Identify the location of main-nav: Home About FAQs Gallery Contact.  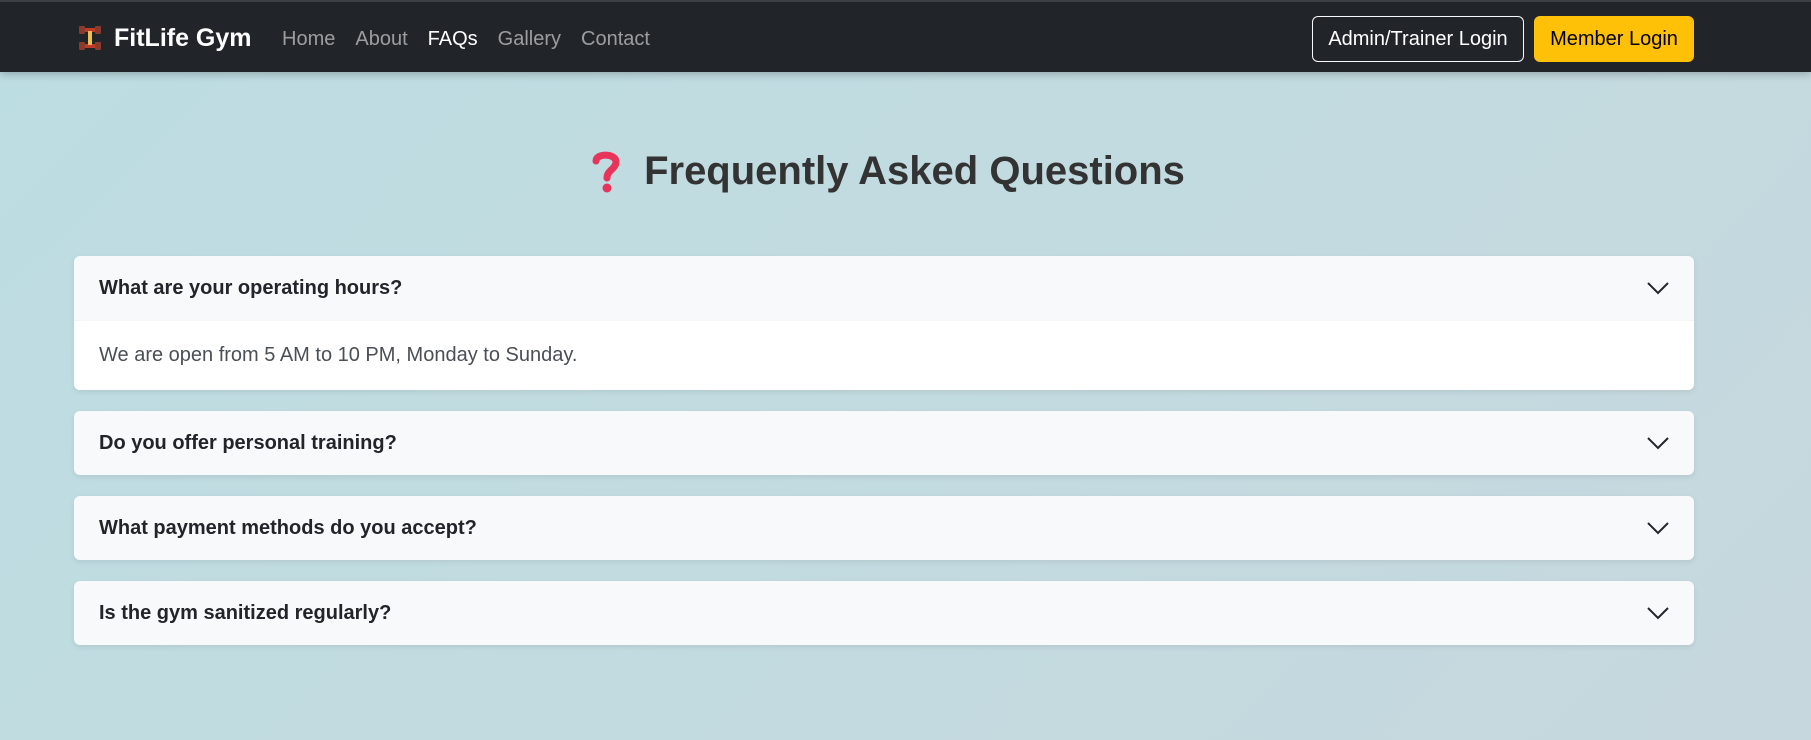
(466, 39).